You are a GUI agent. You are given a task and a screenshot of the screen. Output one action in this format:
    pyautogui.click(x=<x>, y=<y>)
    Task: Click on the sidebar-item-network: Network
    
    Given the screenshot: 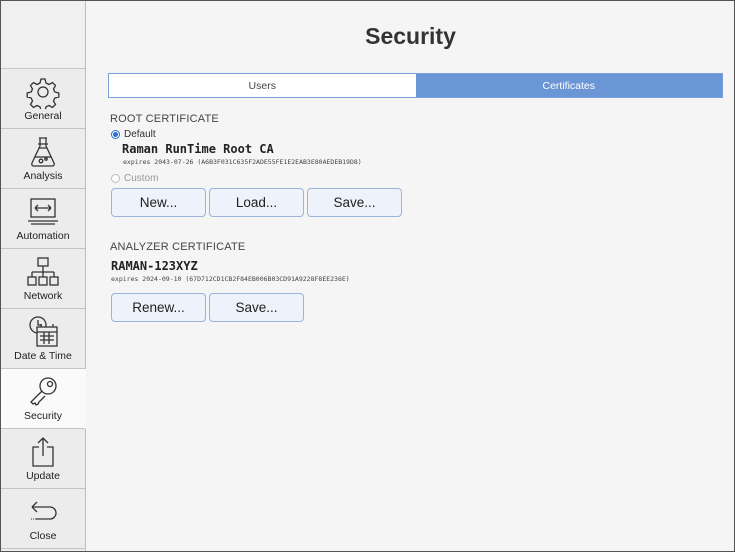 What is the action you would take?
    pyautogui.click(x=43, y=279)
    